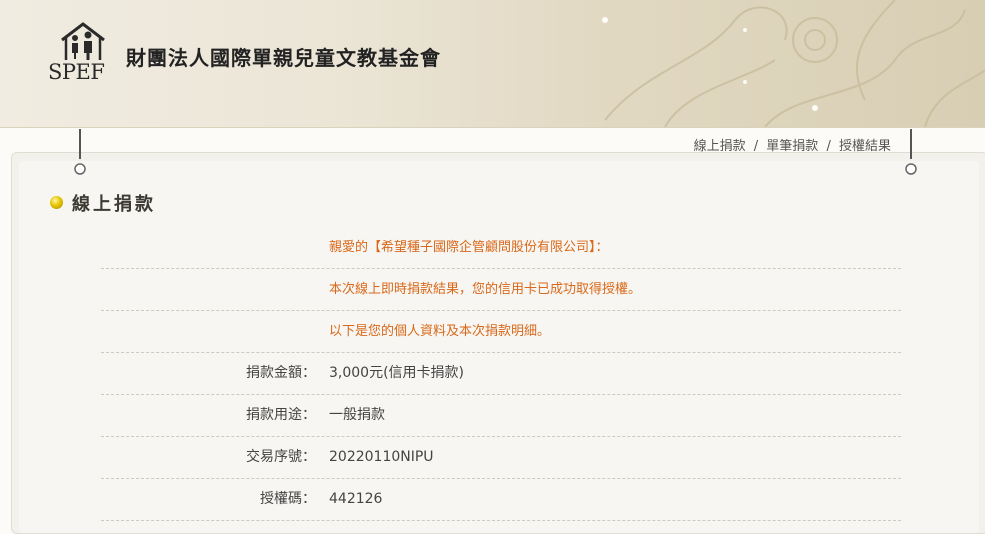 This screenshot has height=534, width=985. What do you see at coordinates (281, 415) in the screenshot?
I see `detail-label: 捐款用途：` at bounding box center [281, 415].